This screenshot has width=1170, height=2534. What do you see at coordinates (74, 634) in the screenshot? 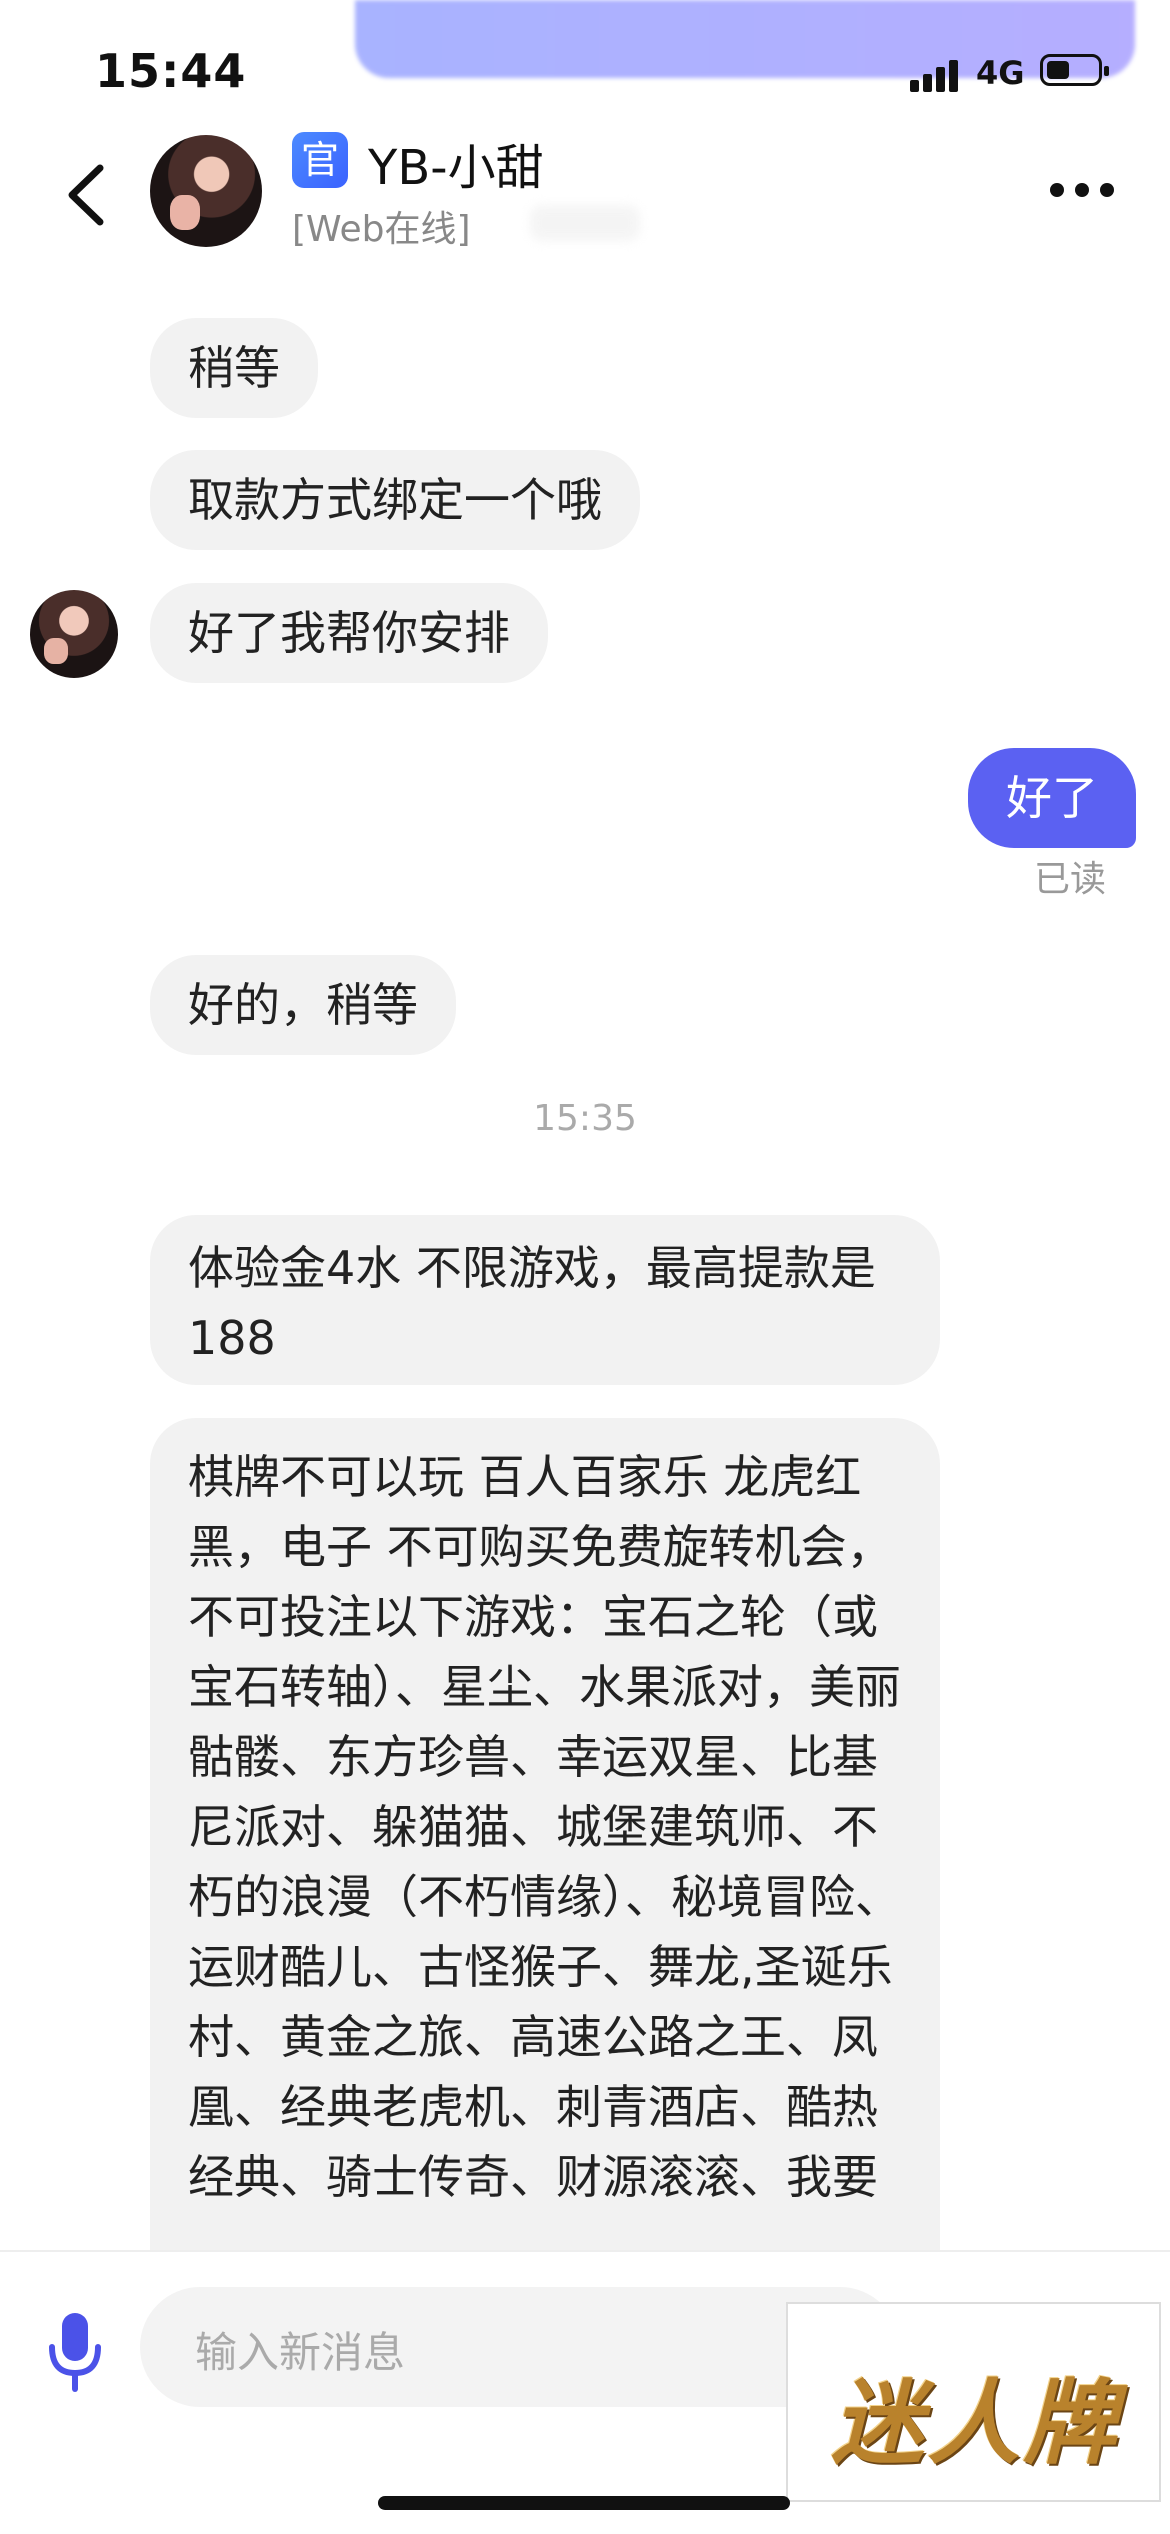
I see `sender-avatar` at bounding box center [74, 634].